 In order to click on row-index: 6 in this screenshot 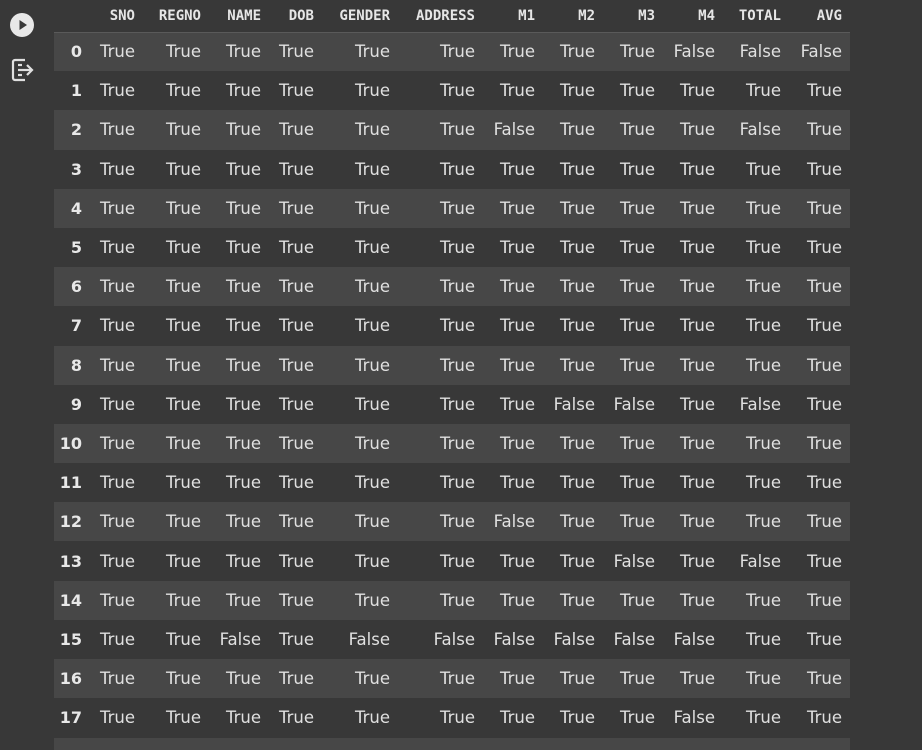, I will do `click(76, 287)`.